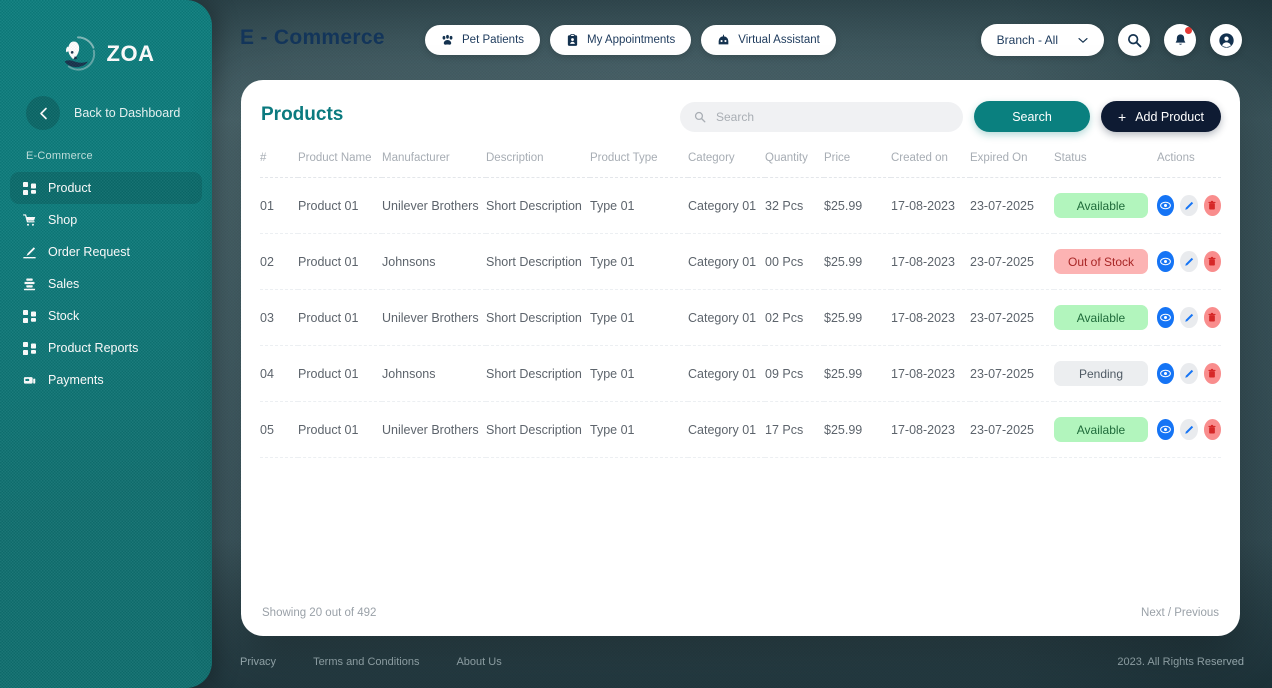  I want to click on sidebar-item-product: Product, so click(106, 188).